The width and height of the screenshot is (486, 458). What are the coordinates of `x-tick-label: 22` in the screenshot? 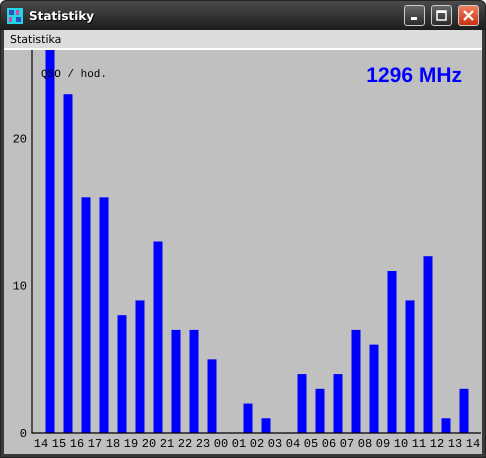 It's located at (185, 444).